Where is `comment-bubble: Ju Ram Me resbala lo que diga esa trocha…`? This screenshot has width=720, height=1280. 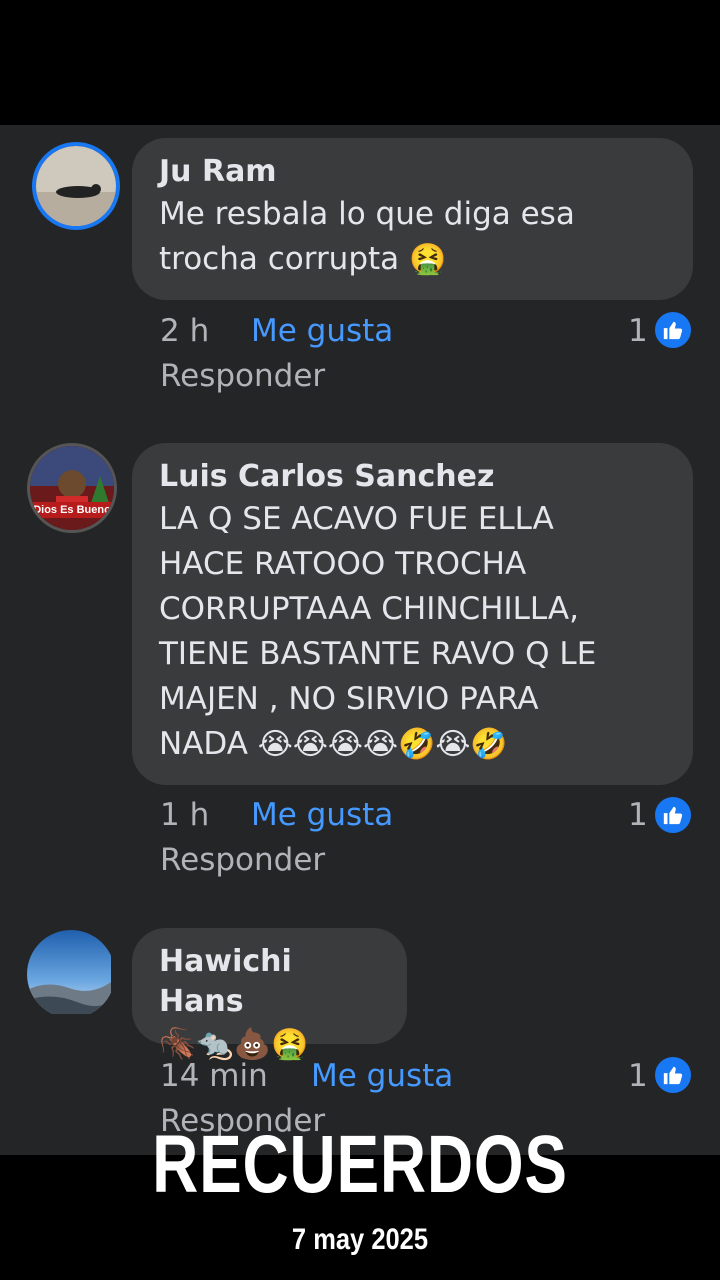 comment-bubble: Ju Ram Me resbala lo que diga esa trocha… is located at coordinates (412, 219).